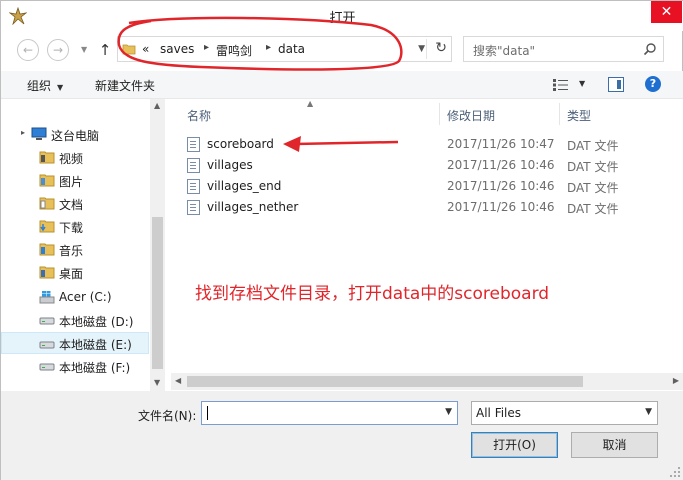 The image size is (683, 480). What do you see at coordinates (504, 51) in the screenshot?
I see `search-placeholder: 搜索"data"` at bounding box center [504, 51].